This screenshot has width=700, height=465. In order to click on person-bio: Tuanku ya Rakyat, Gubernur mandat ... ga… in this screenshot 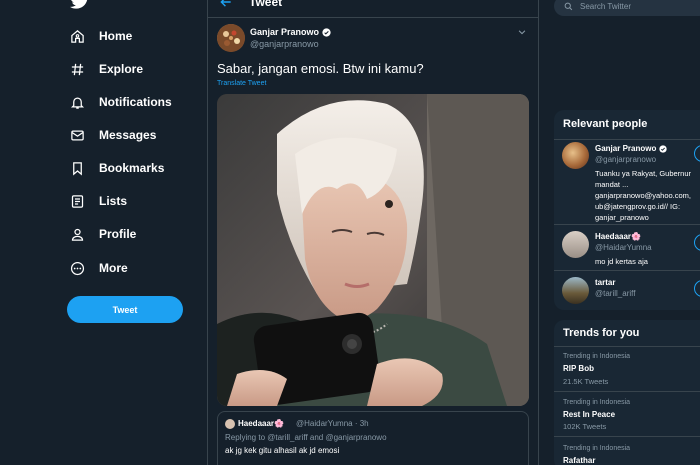, I will do `click(643, 195)`.